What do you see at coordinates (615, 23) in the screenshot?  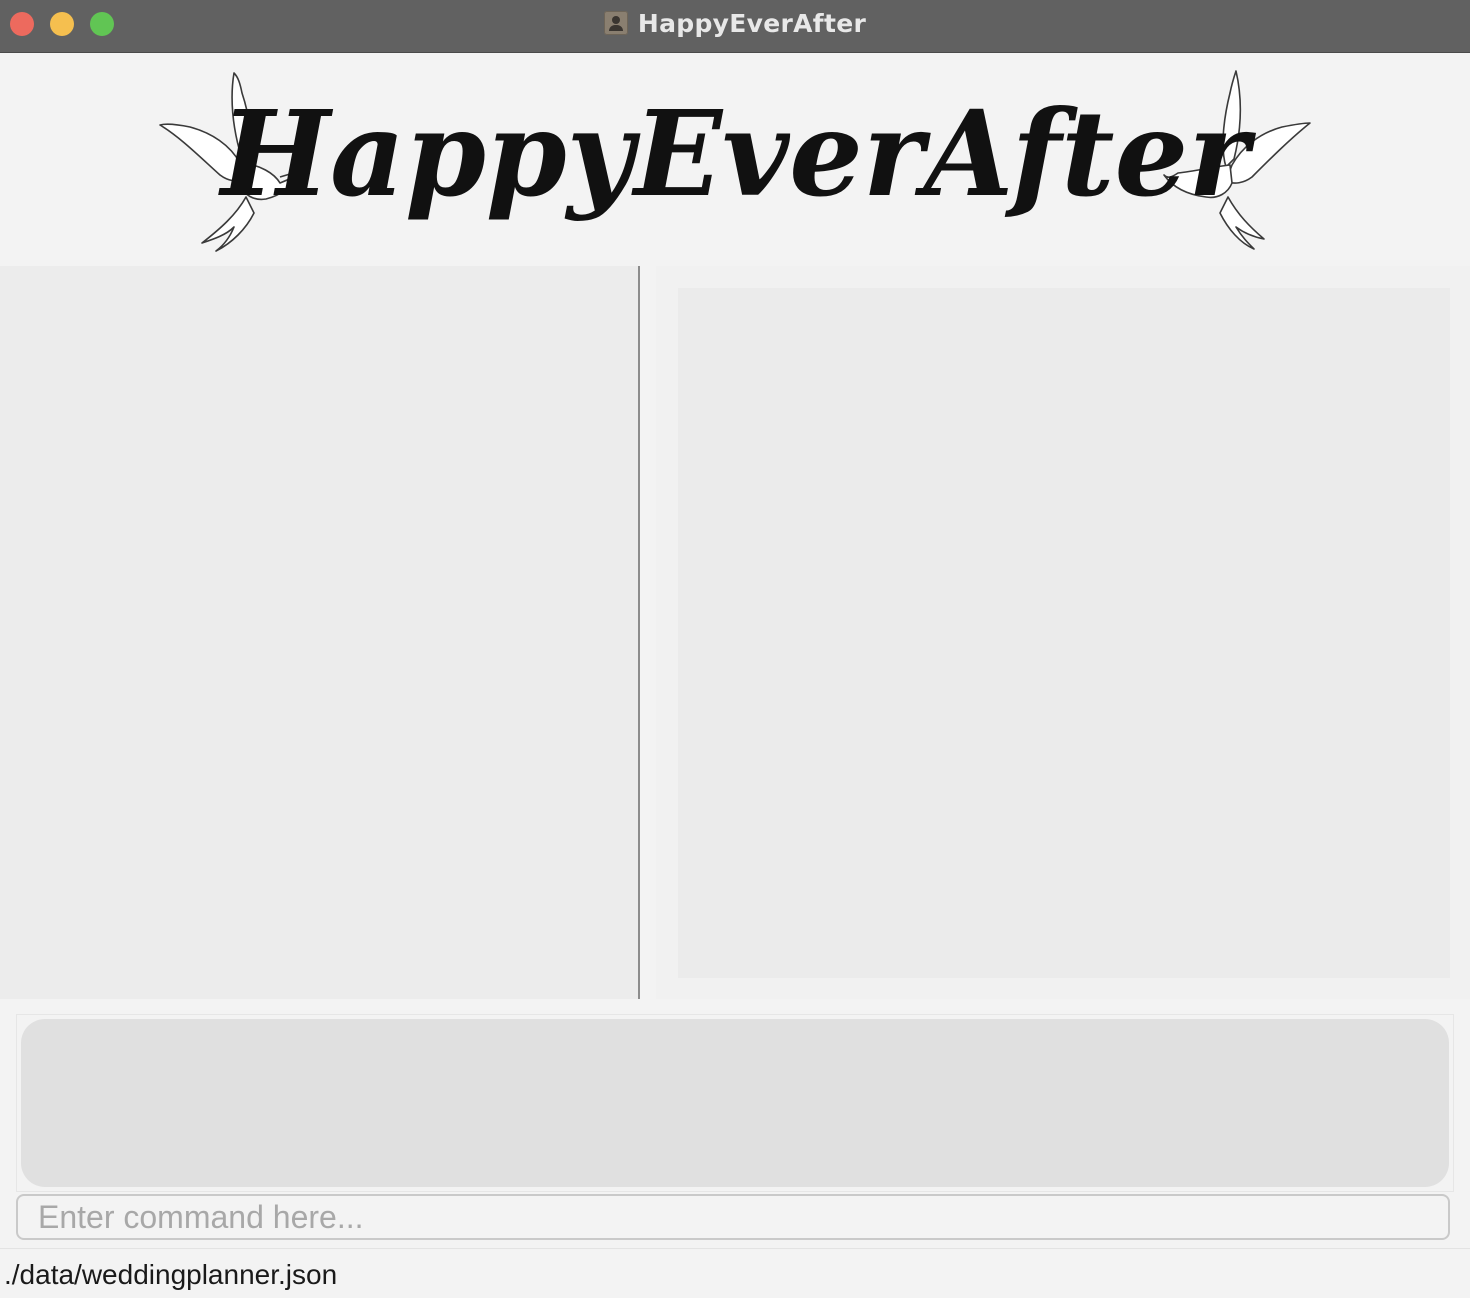 I see `app-icon` at bounding box center [615, 23].